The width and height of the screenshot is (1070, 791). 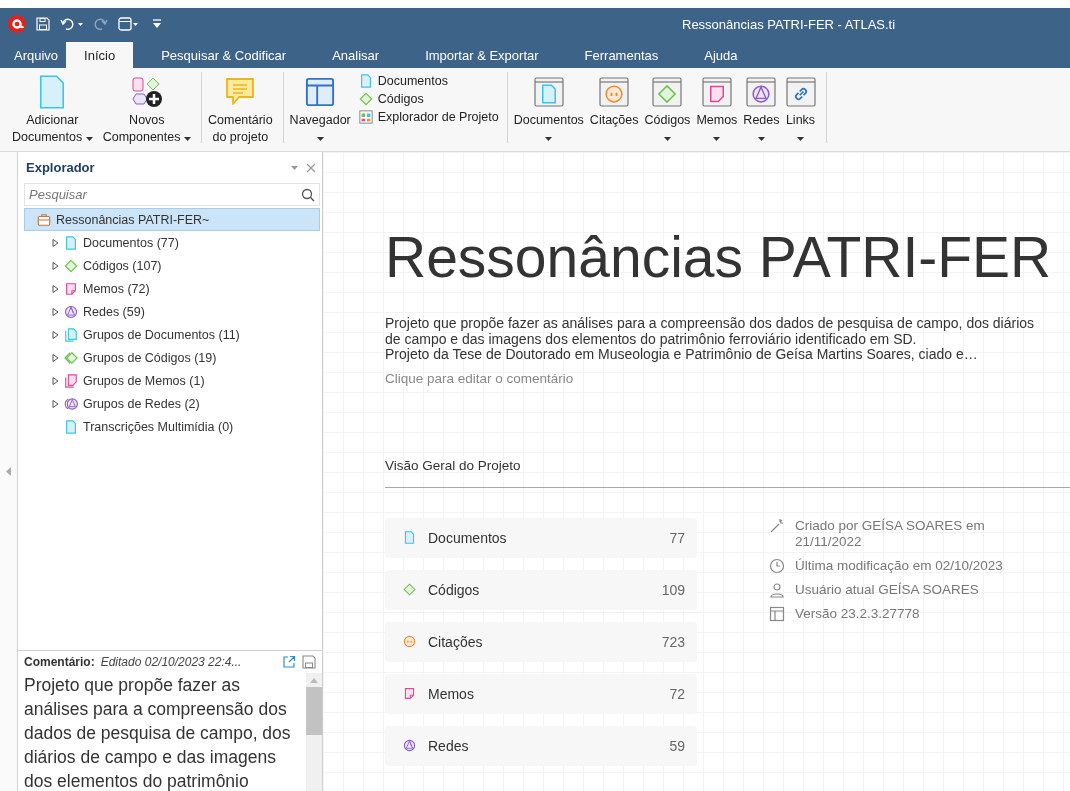 I want to click on ribbon-button: Adicionar Documentos, so click(x=52, y=109).